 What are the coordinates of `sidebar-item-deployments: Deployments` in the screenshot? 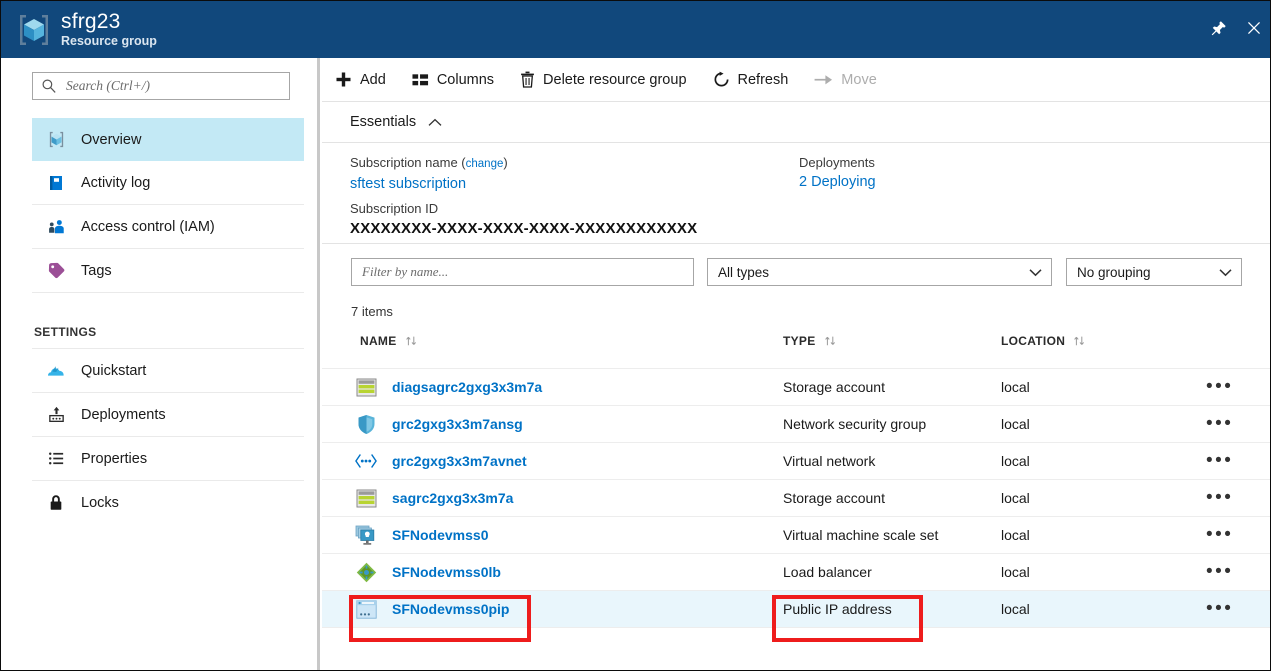 It's located at (168, 415).